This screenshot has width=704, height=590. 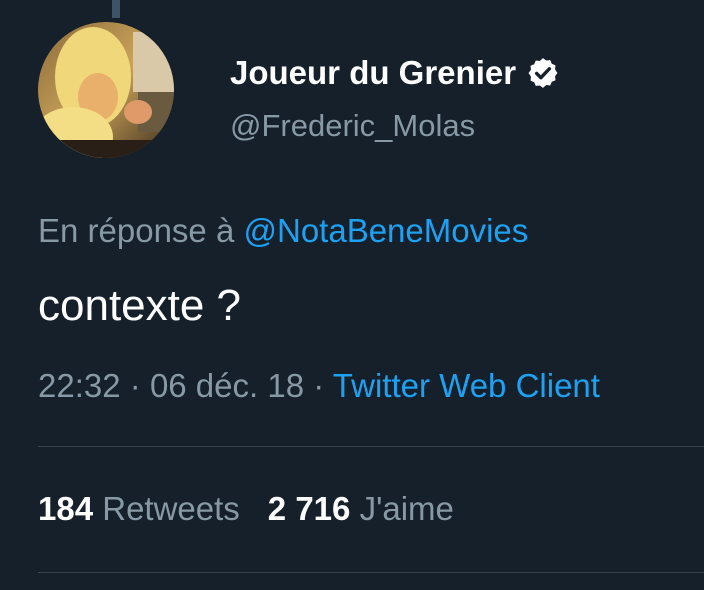 What do you see at coordinates (136, 230) in the screenshot?
I see `reply-prefix: En réponse à` at bounding box center [136, 230].